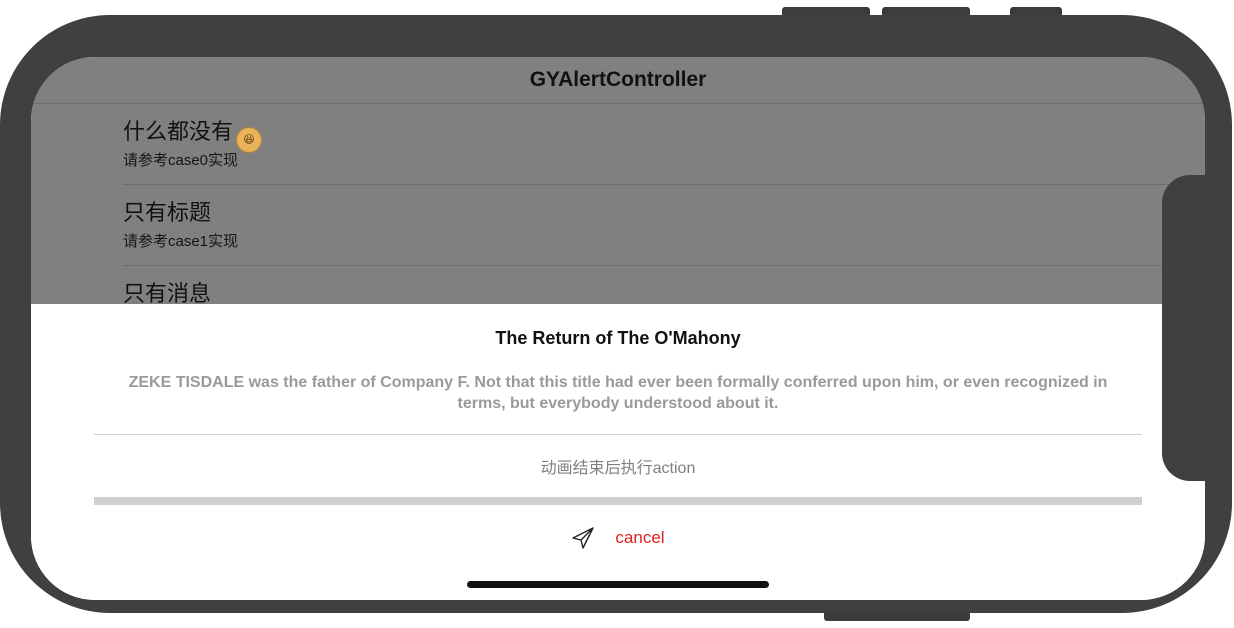 The width and height of the screenshot is (1234, 628). Describe the element at coordinates (664, 144) in the screenshot. I see `list-item: 什么都没有 😆 请参考case0实现` at that location.